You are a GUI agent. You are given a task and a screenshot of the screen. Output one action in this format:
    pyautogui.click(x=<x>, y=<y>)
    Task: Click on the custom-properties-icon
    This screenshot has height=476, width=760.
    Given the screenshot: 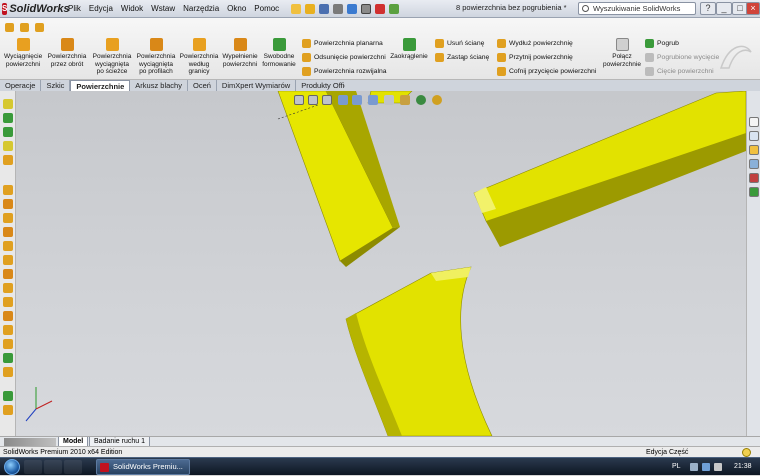 What is the action you would take?
    pyautogui.click(x=754, y=192)
    